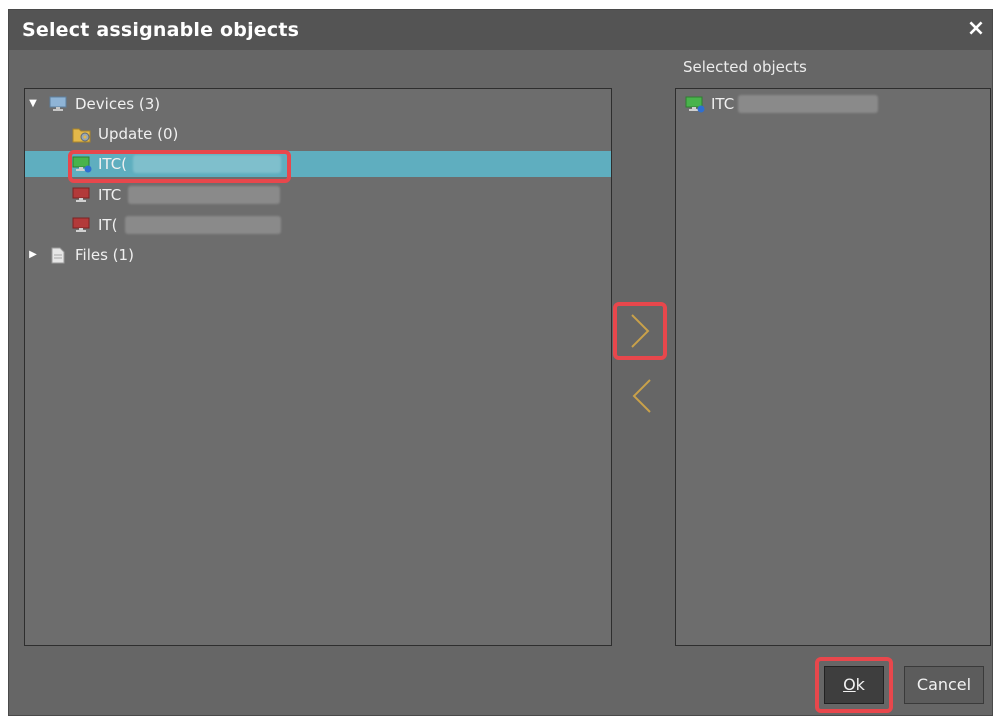 The height and width of the screenshot is (718, 995). What do you see at coordinates (745, 67) in the screenshot?
I see `selected-objects-label: Selected objects` at bounding box center [745, 67].